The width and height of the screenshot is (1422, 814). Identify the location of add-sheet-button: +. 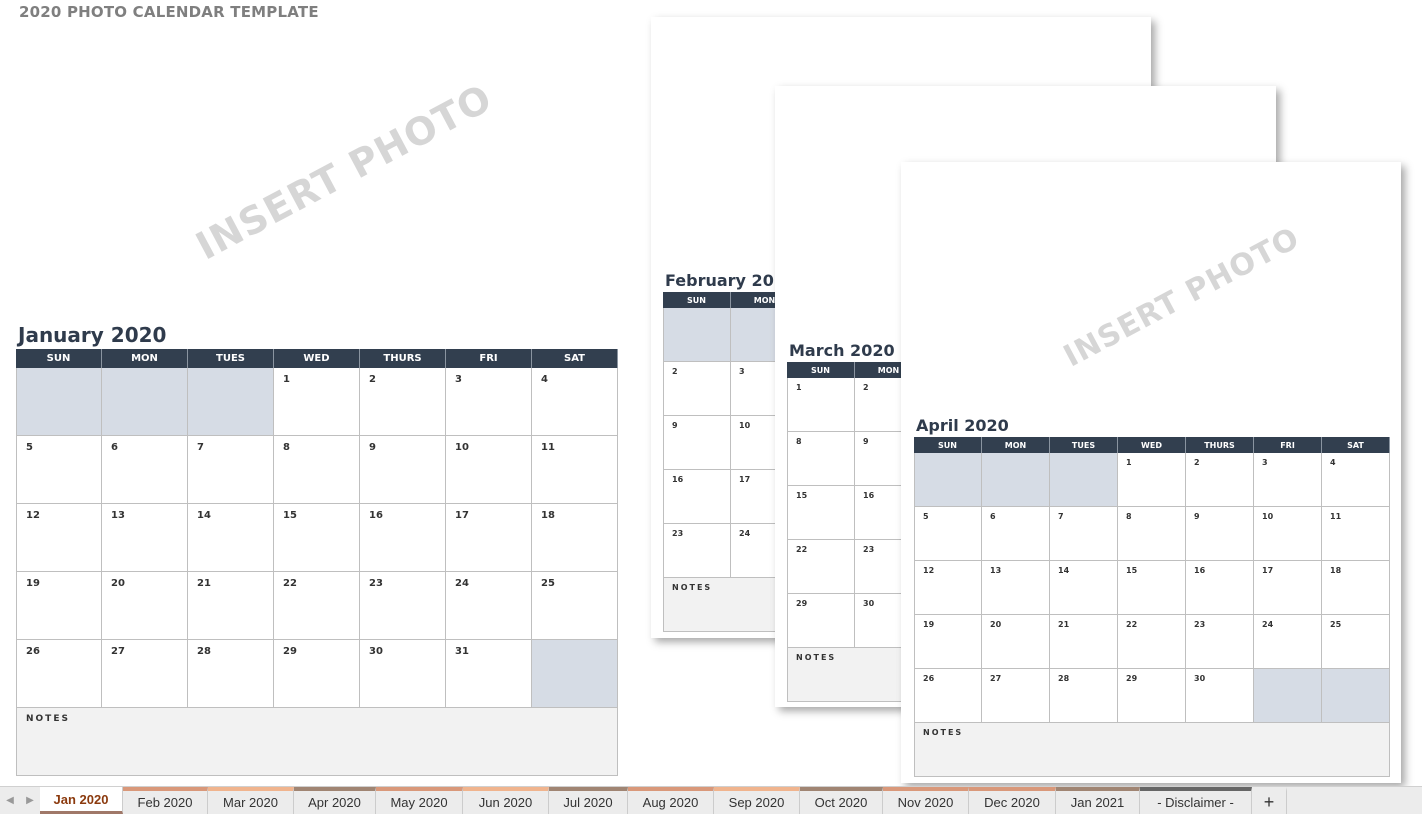
(1269, 800).